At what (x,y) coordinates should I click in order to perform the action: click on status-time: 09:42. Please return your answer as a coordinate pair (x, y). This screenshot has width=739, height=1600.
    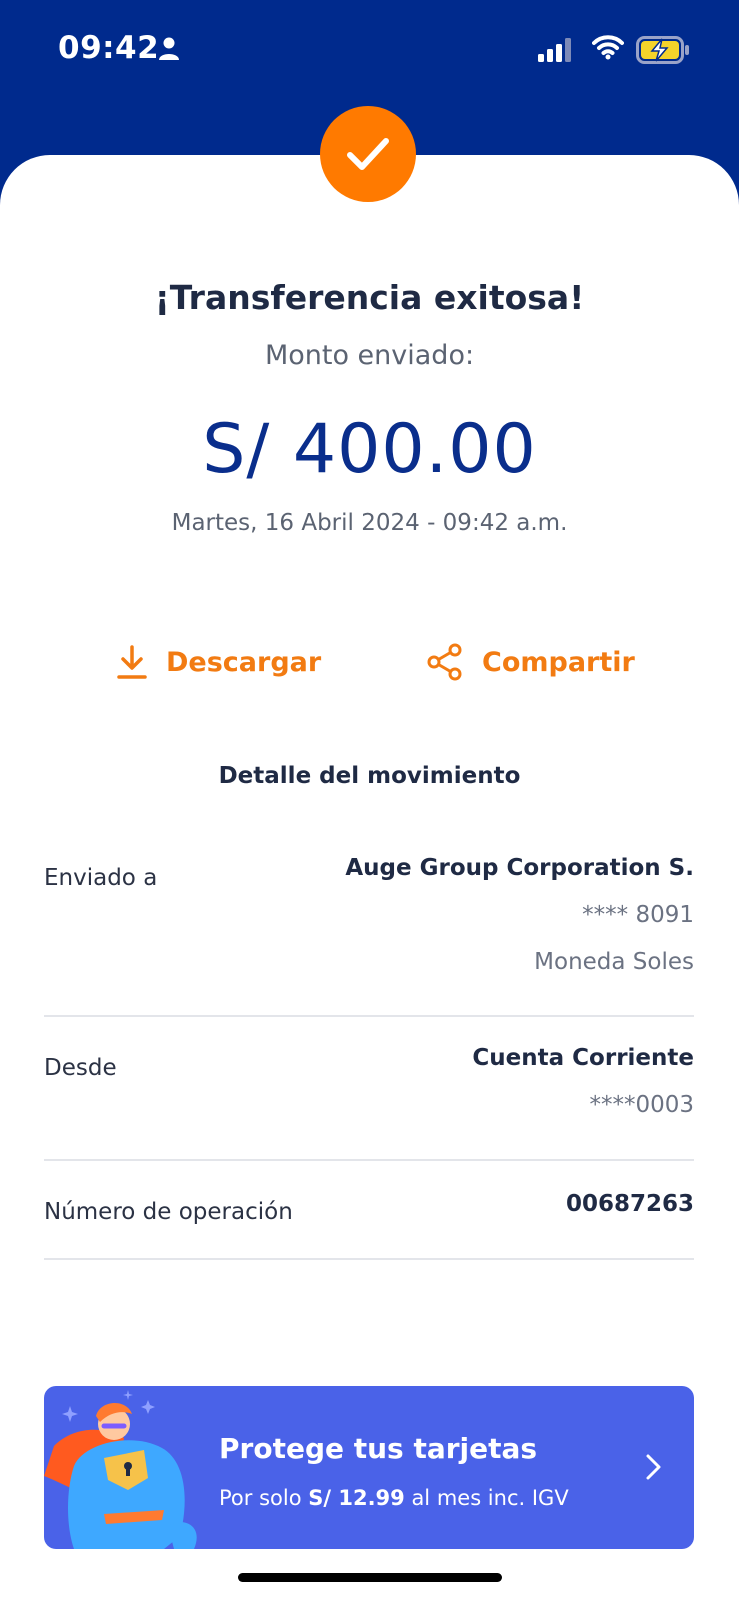
    Looking at the image, I should click on (109, 48).